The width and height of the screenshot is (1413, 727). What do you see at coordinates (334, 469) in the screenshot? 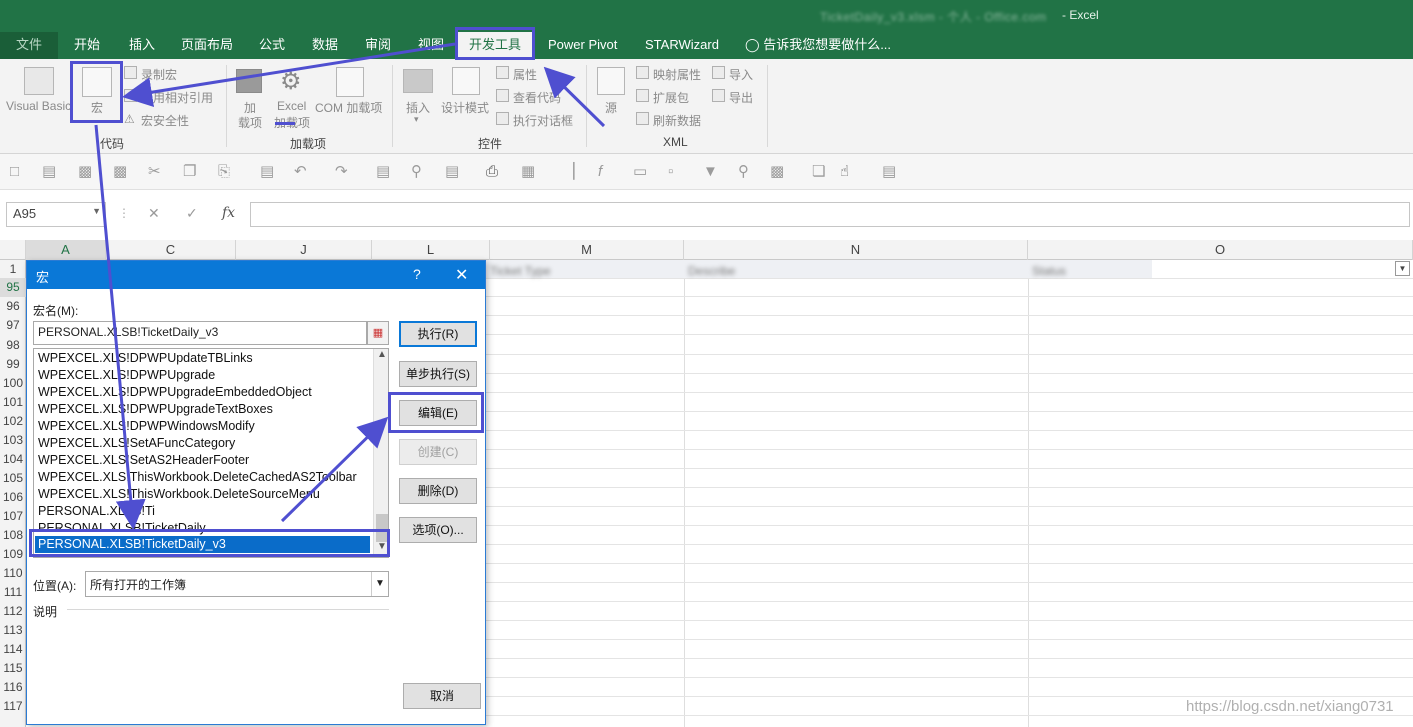
I see `arrow-list-to-edit` at bounding box center [334, 469].